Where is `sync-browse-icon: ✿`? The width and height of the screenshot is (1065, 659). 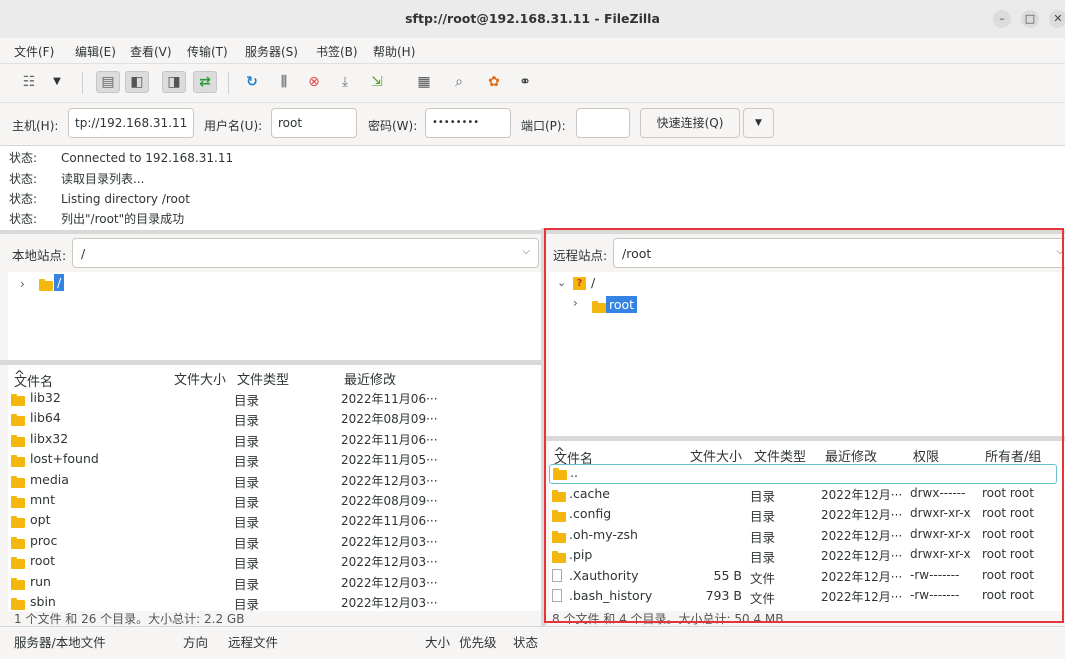
sync-browse-icon: ✿ is located at coordinates (494, 82).